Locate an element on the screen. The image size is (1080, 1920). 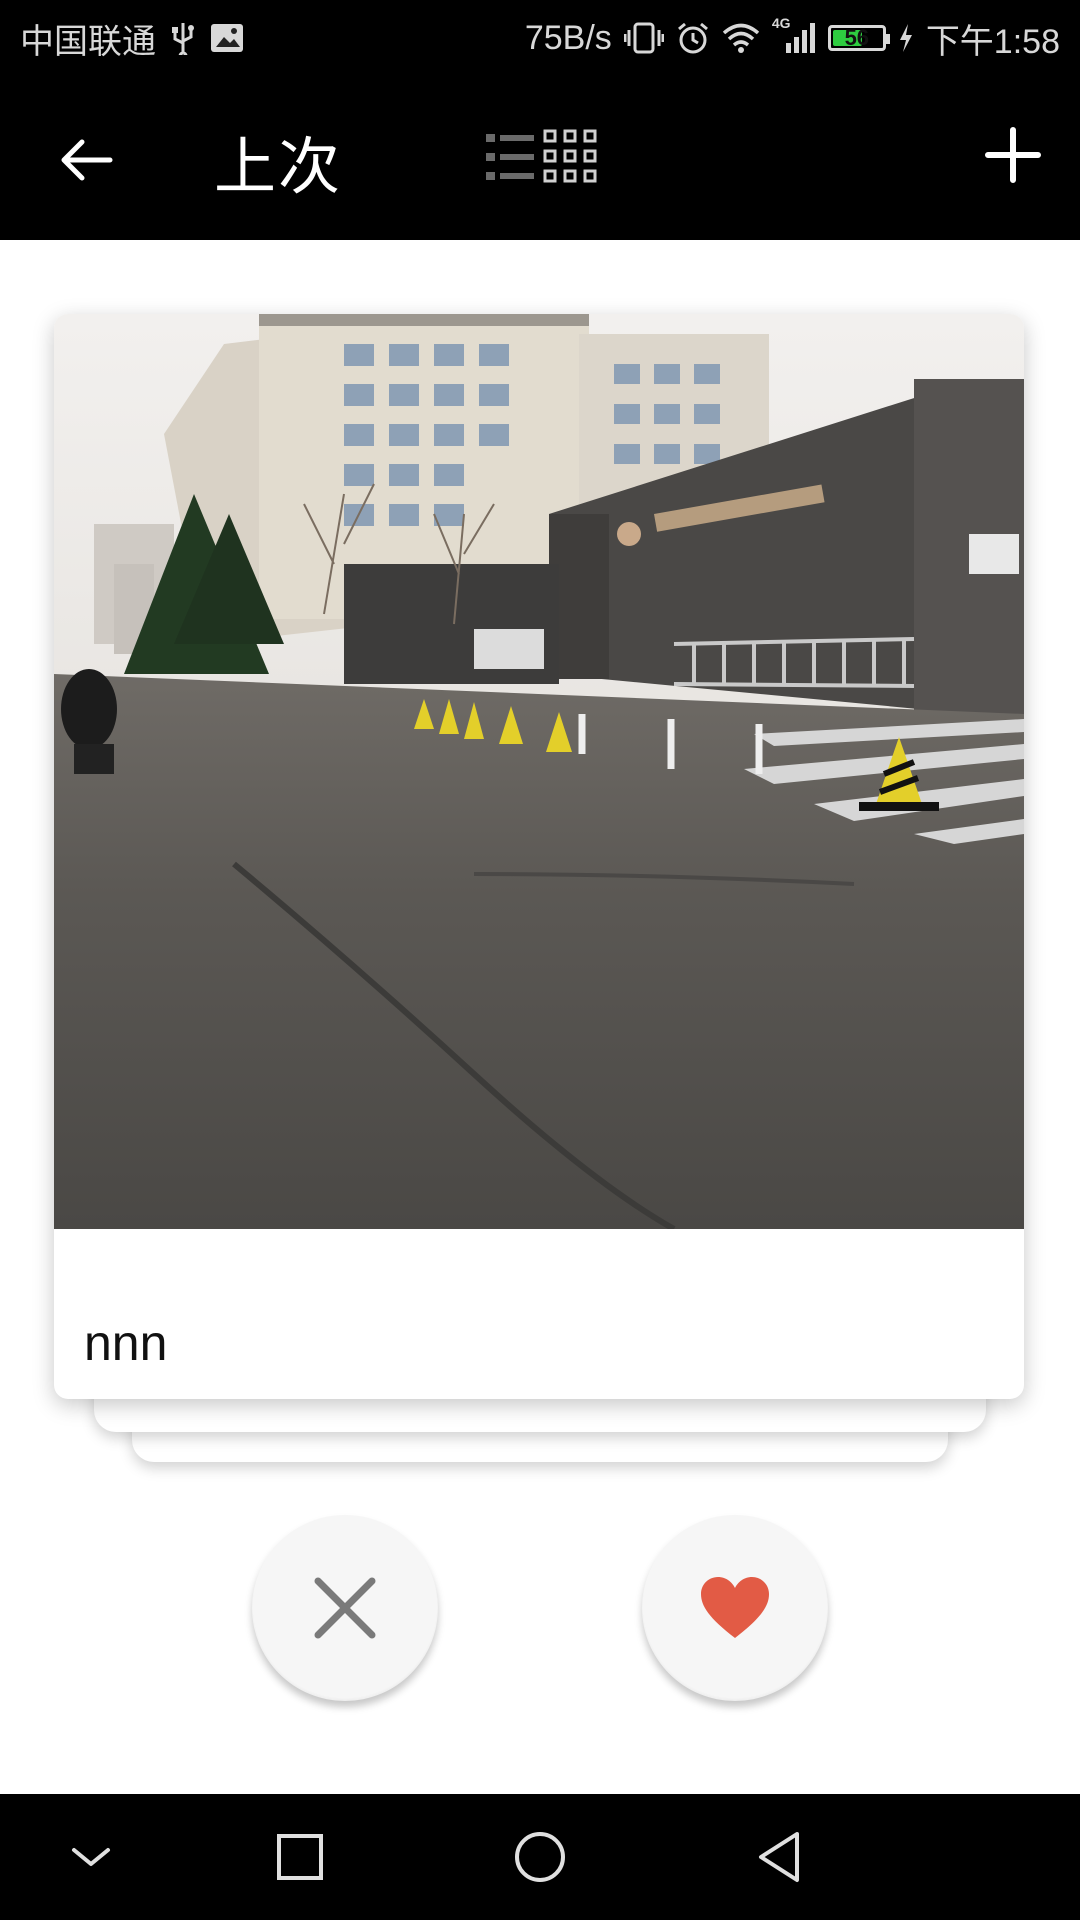
list-view-button is located at coordinates (513, 157).